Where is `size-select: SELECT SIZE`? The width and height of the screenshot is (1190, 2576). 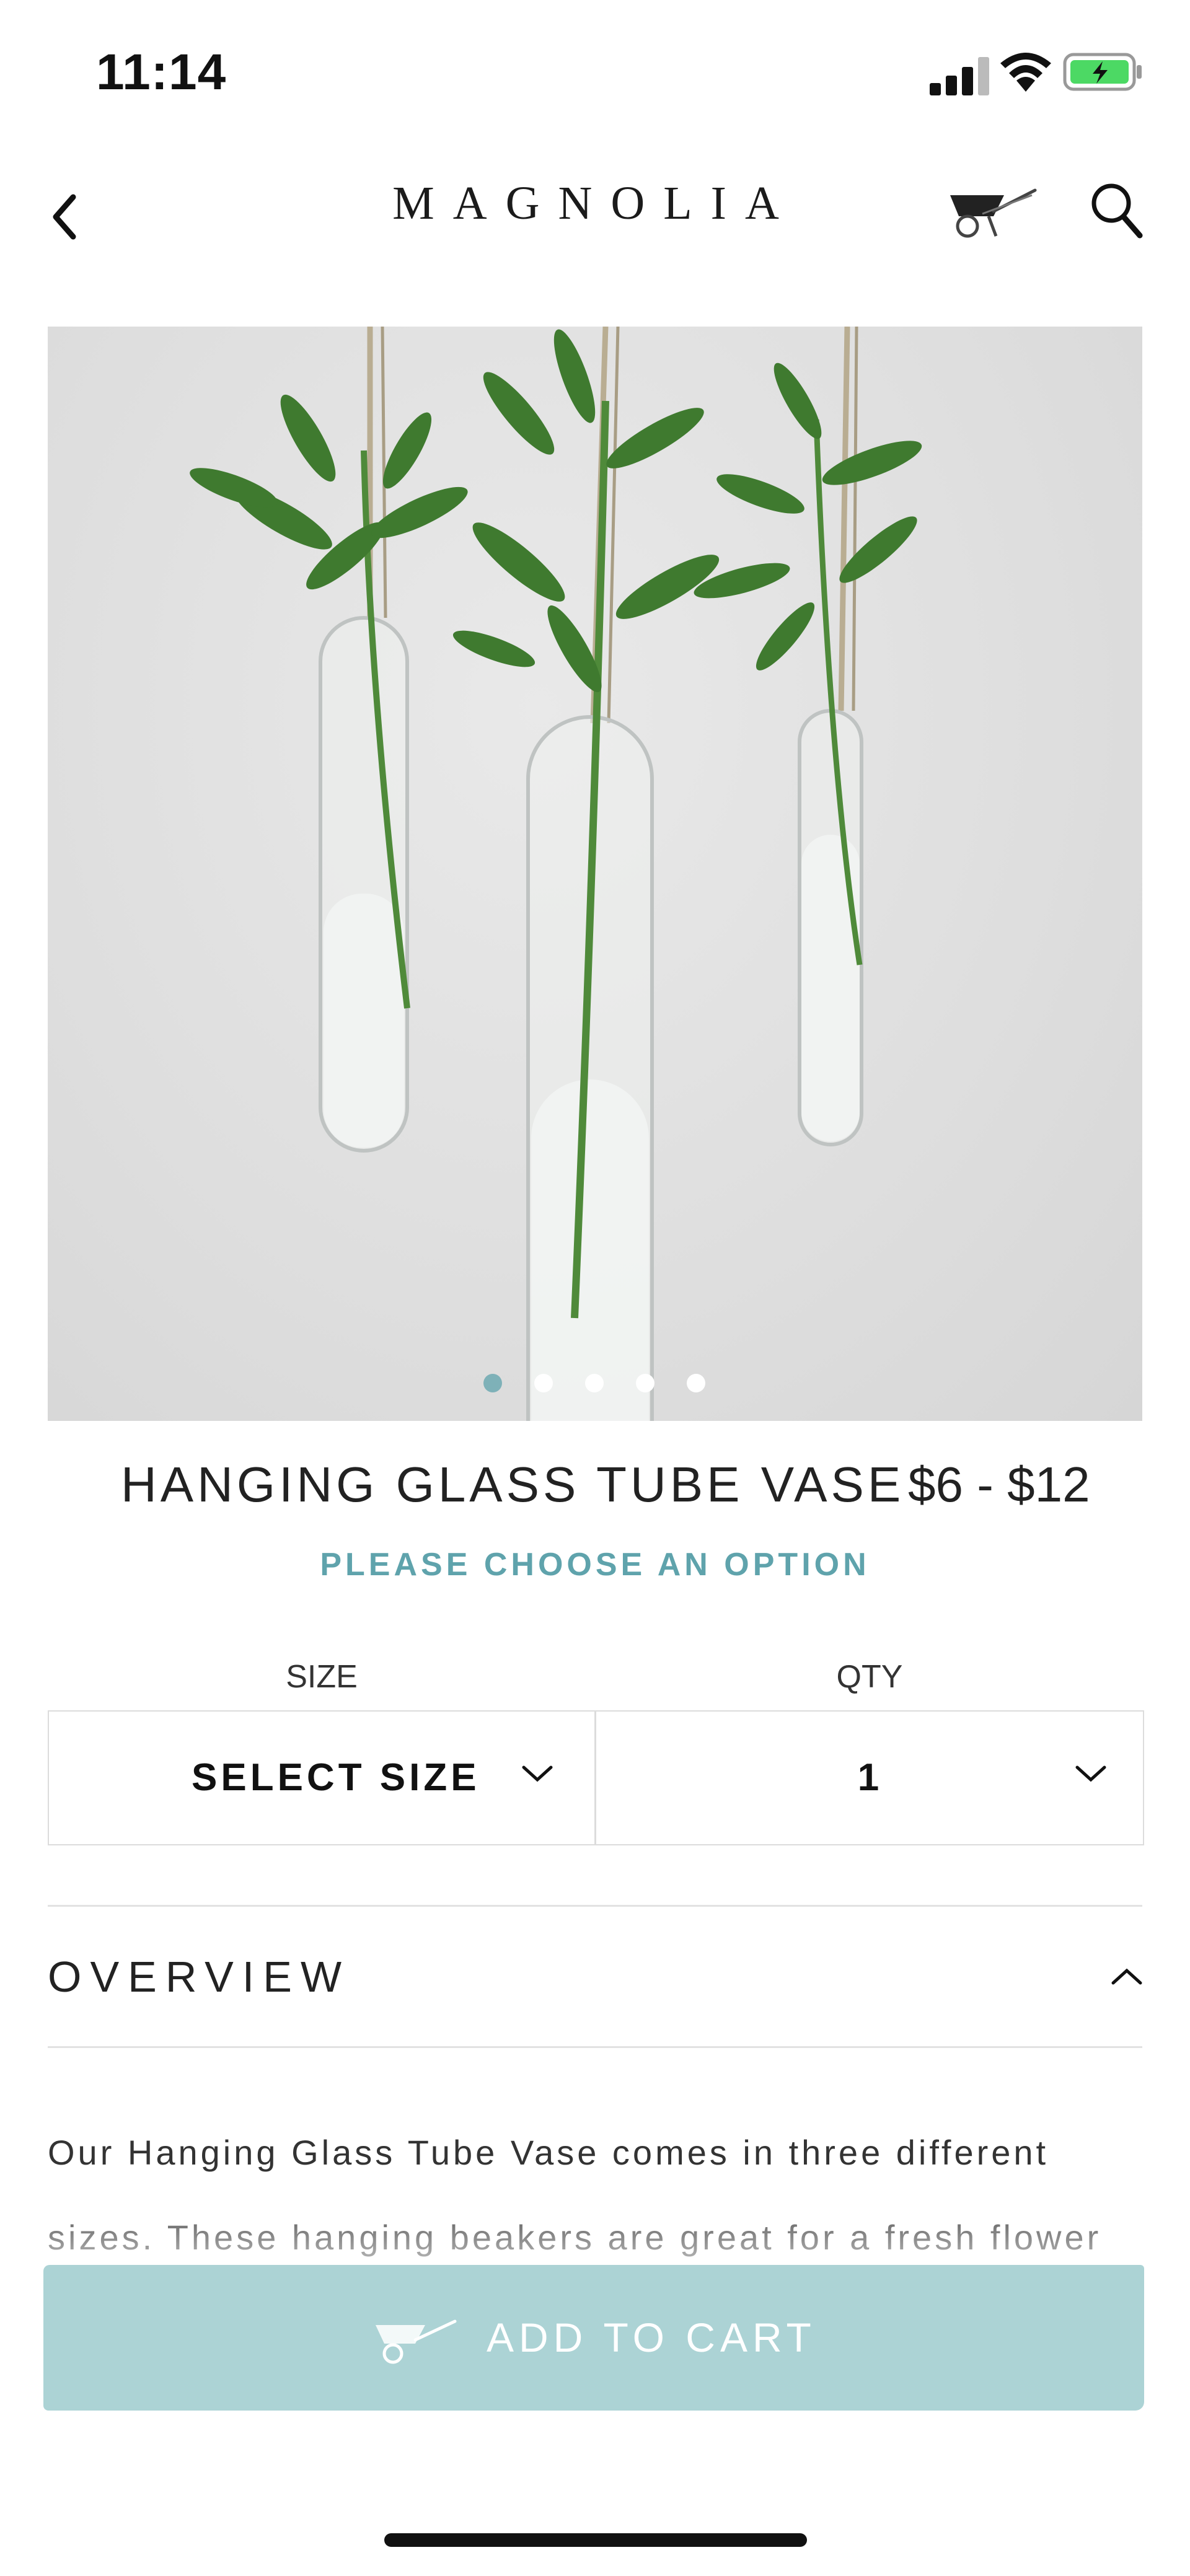 size-select: SELECT SIZE is located at coordinates (322, 1778).